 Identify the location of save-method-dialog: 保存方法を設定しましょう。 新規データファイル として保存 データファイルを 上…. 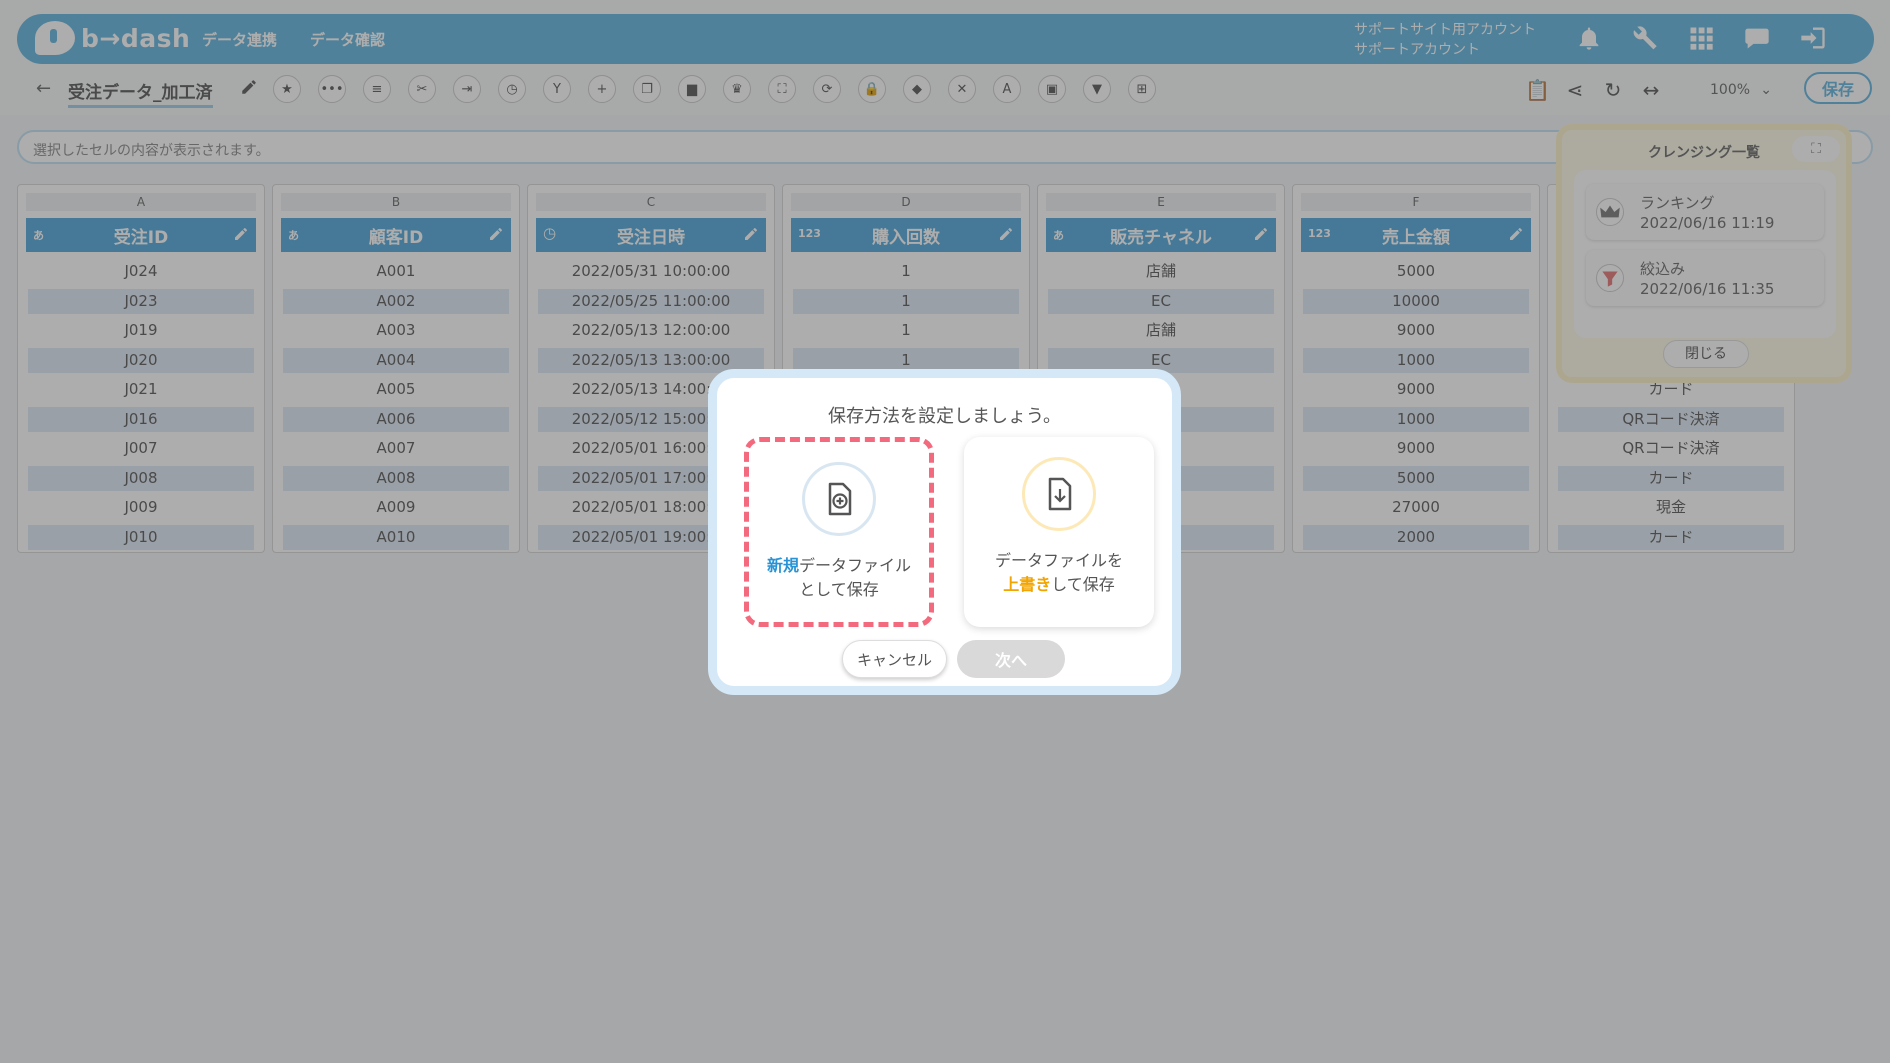
(944, 532).